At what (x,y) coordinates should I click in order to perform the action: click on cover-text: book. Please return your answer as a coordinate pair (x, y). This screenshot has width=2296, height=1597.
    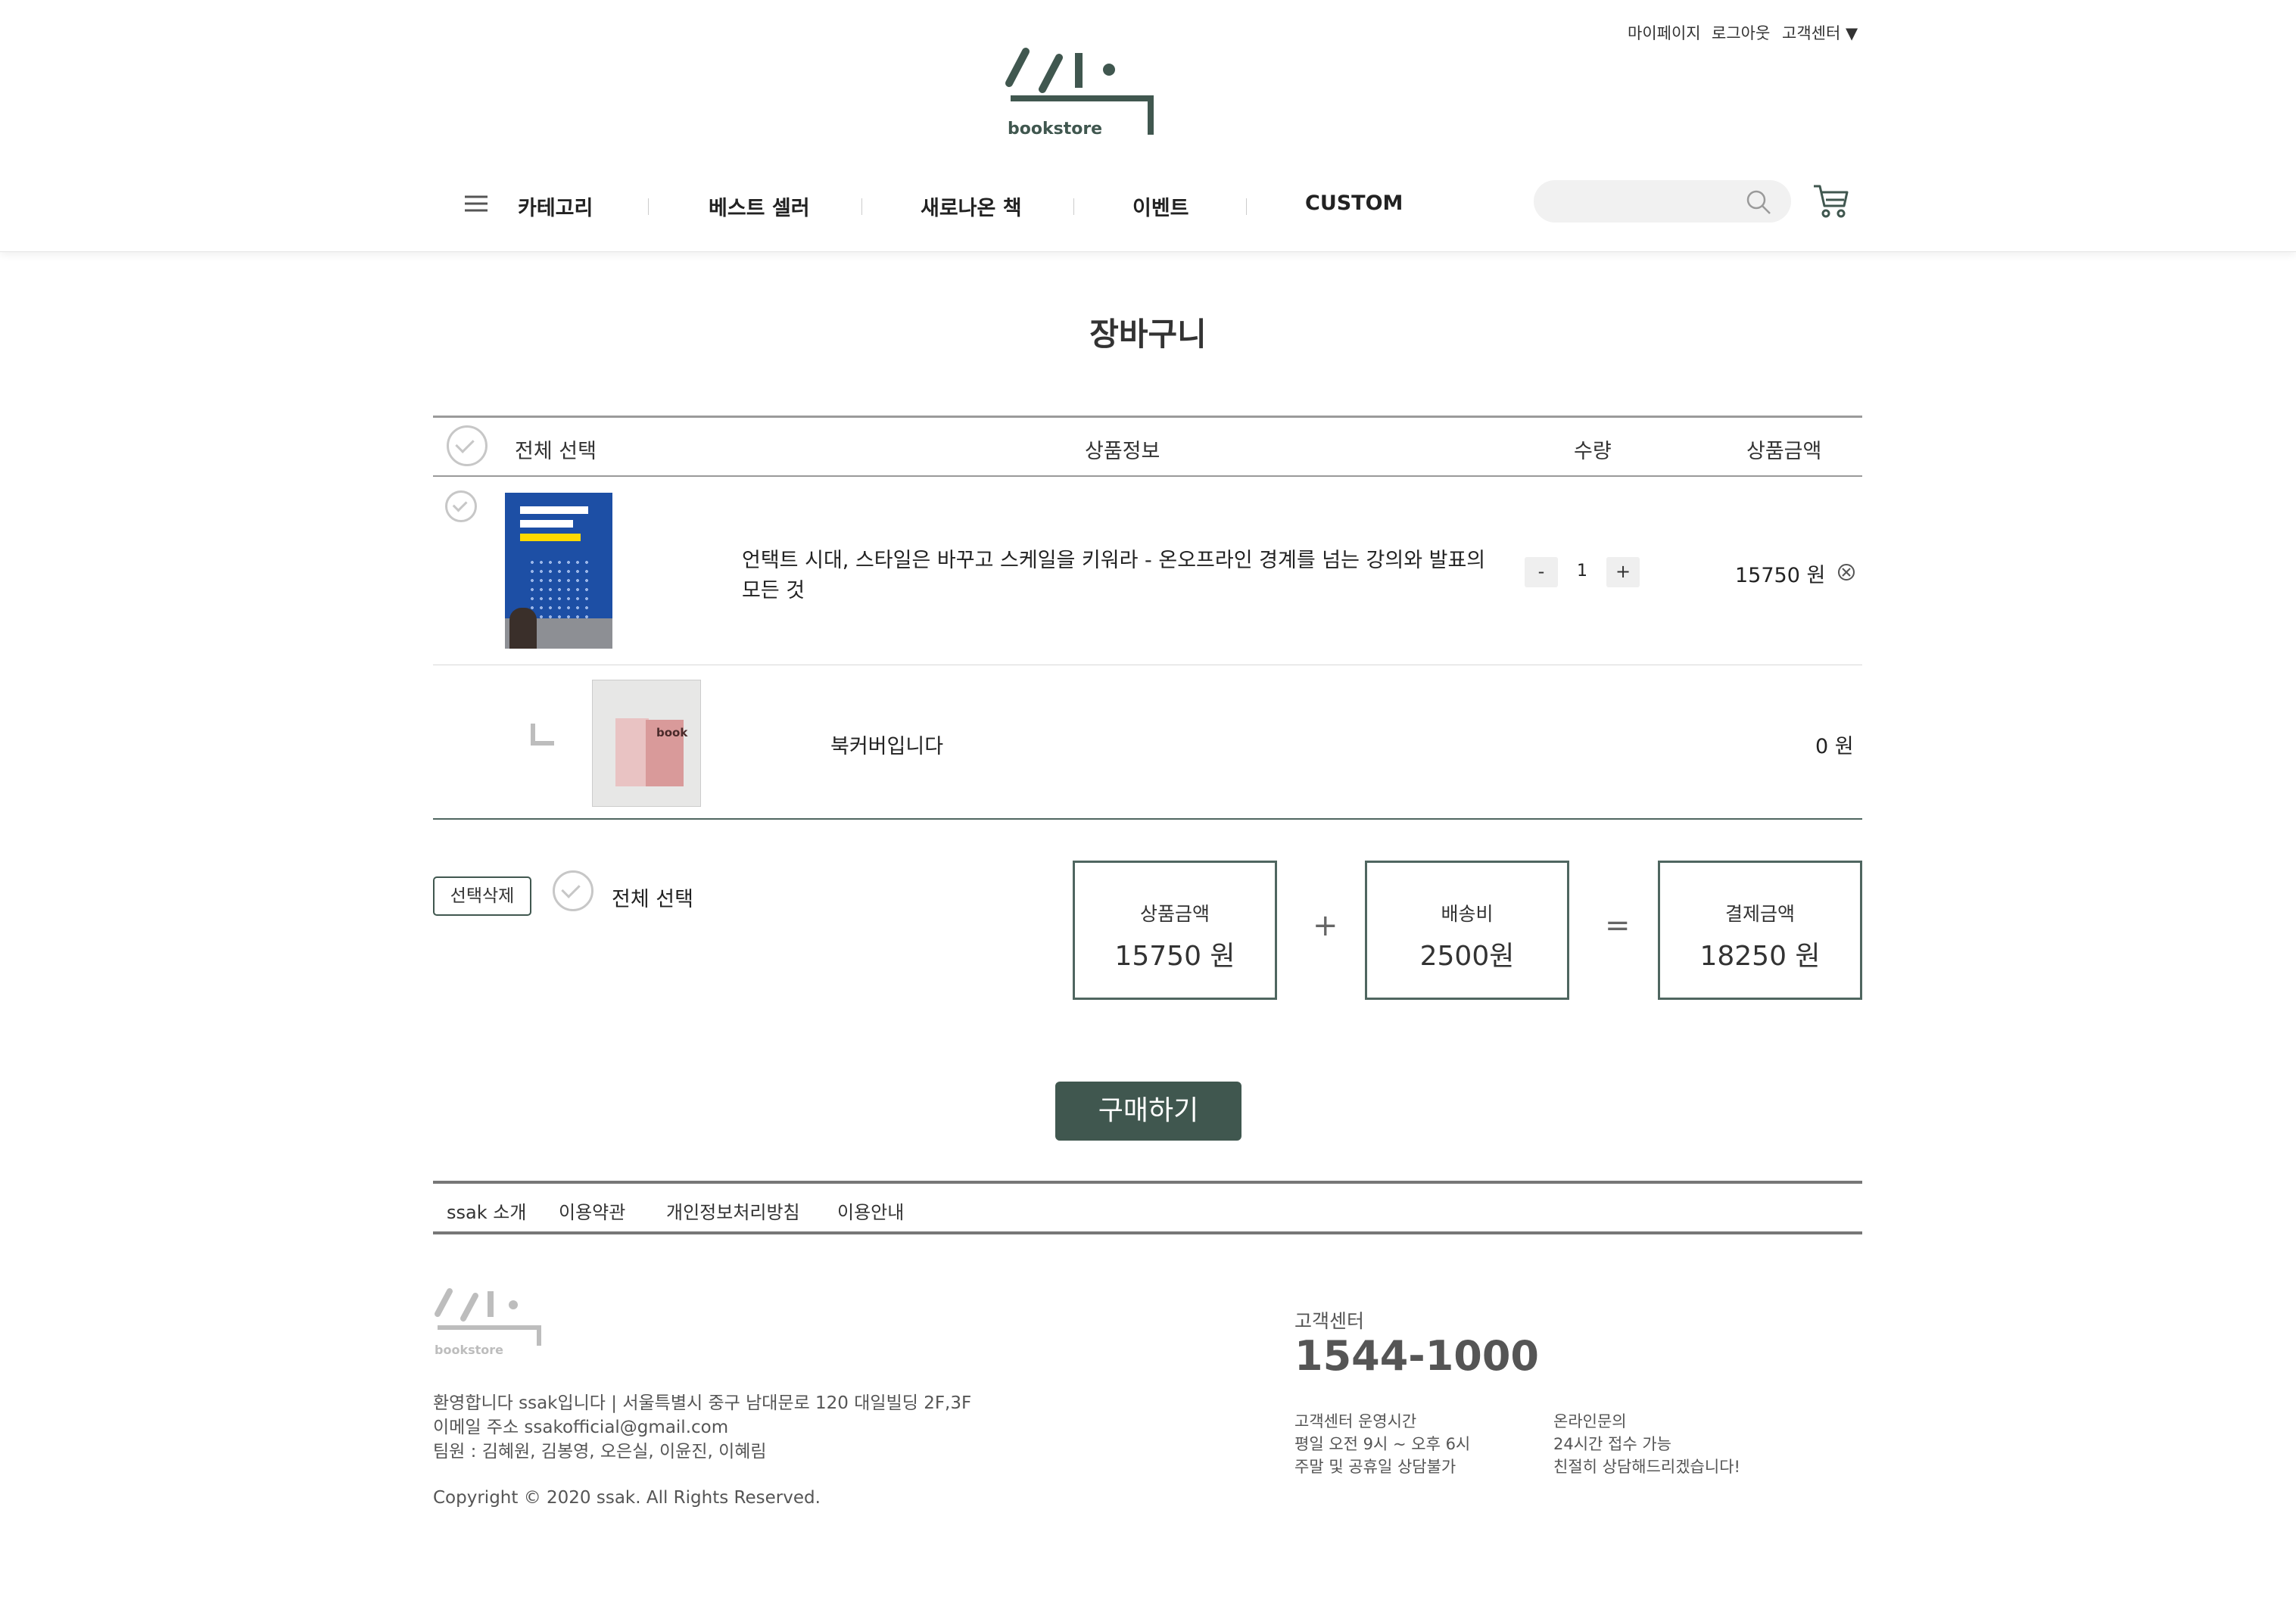
    Looking at the image, I should click on (672, 732).